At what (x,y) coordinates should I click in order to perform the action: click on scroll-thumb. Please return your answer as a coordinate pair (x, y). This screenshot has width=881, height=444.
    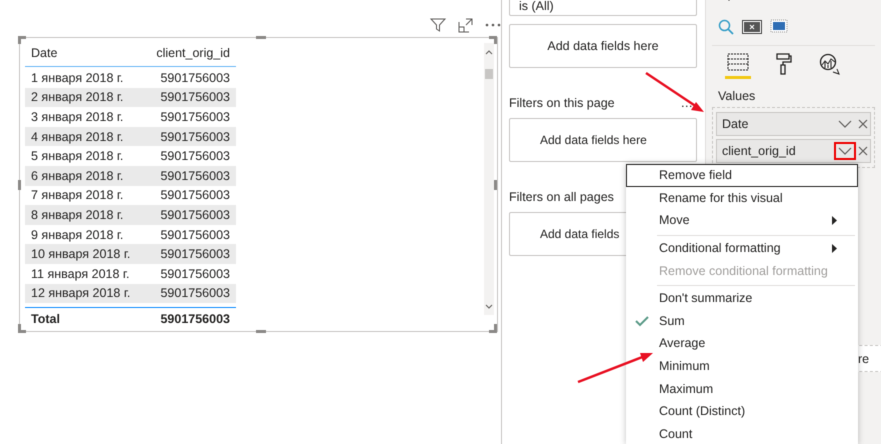
    Looking at the image, I should click on (489, 74).